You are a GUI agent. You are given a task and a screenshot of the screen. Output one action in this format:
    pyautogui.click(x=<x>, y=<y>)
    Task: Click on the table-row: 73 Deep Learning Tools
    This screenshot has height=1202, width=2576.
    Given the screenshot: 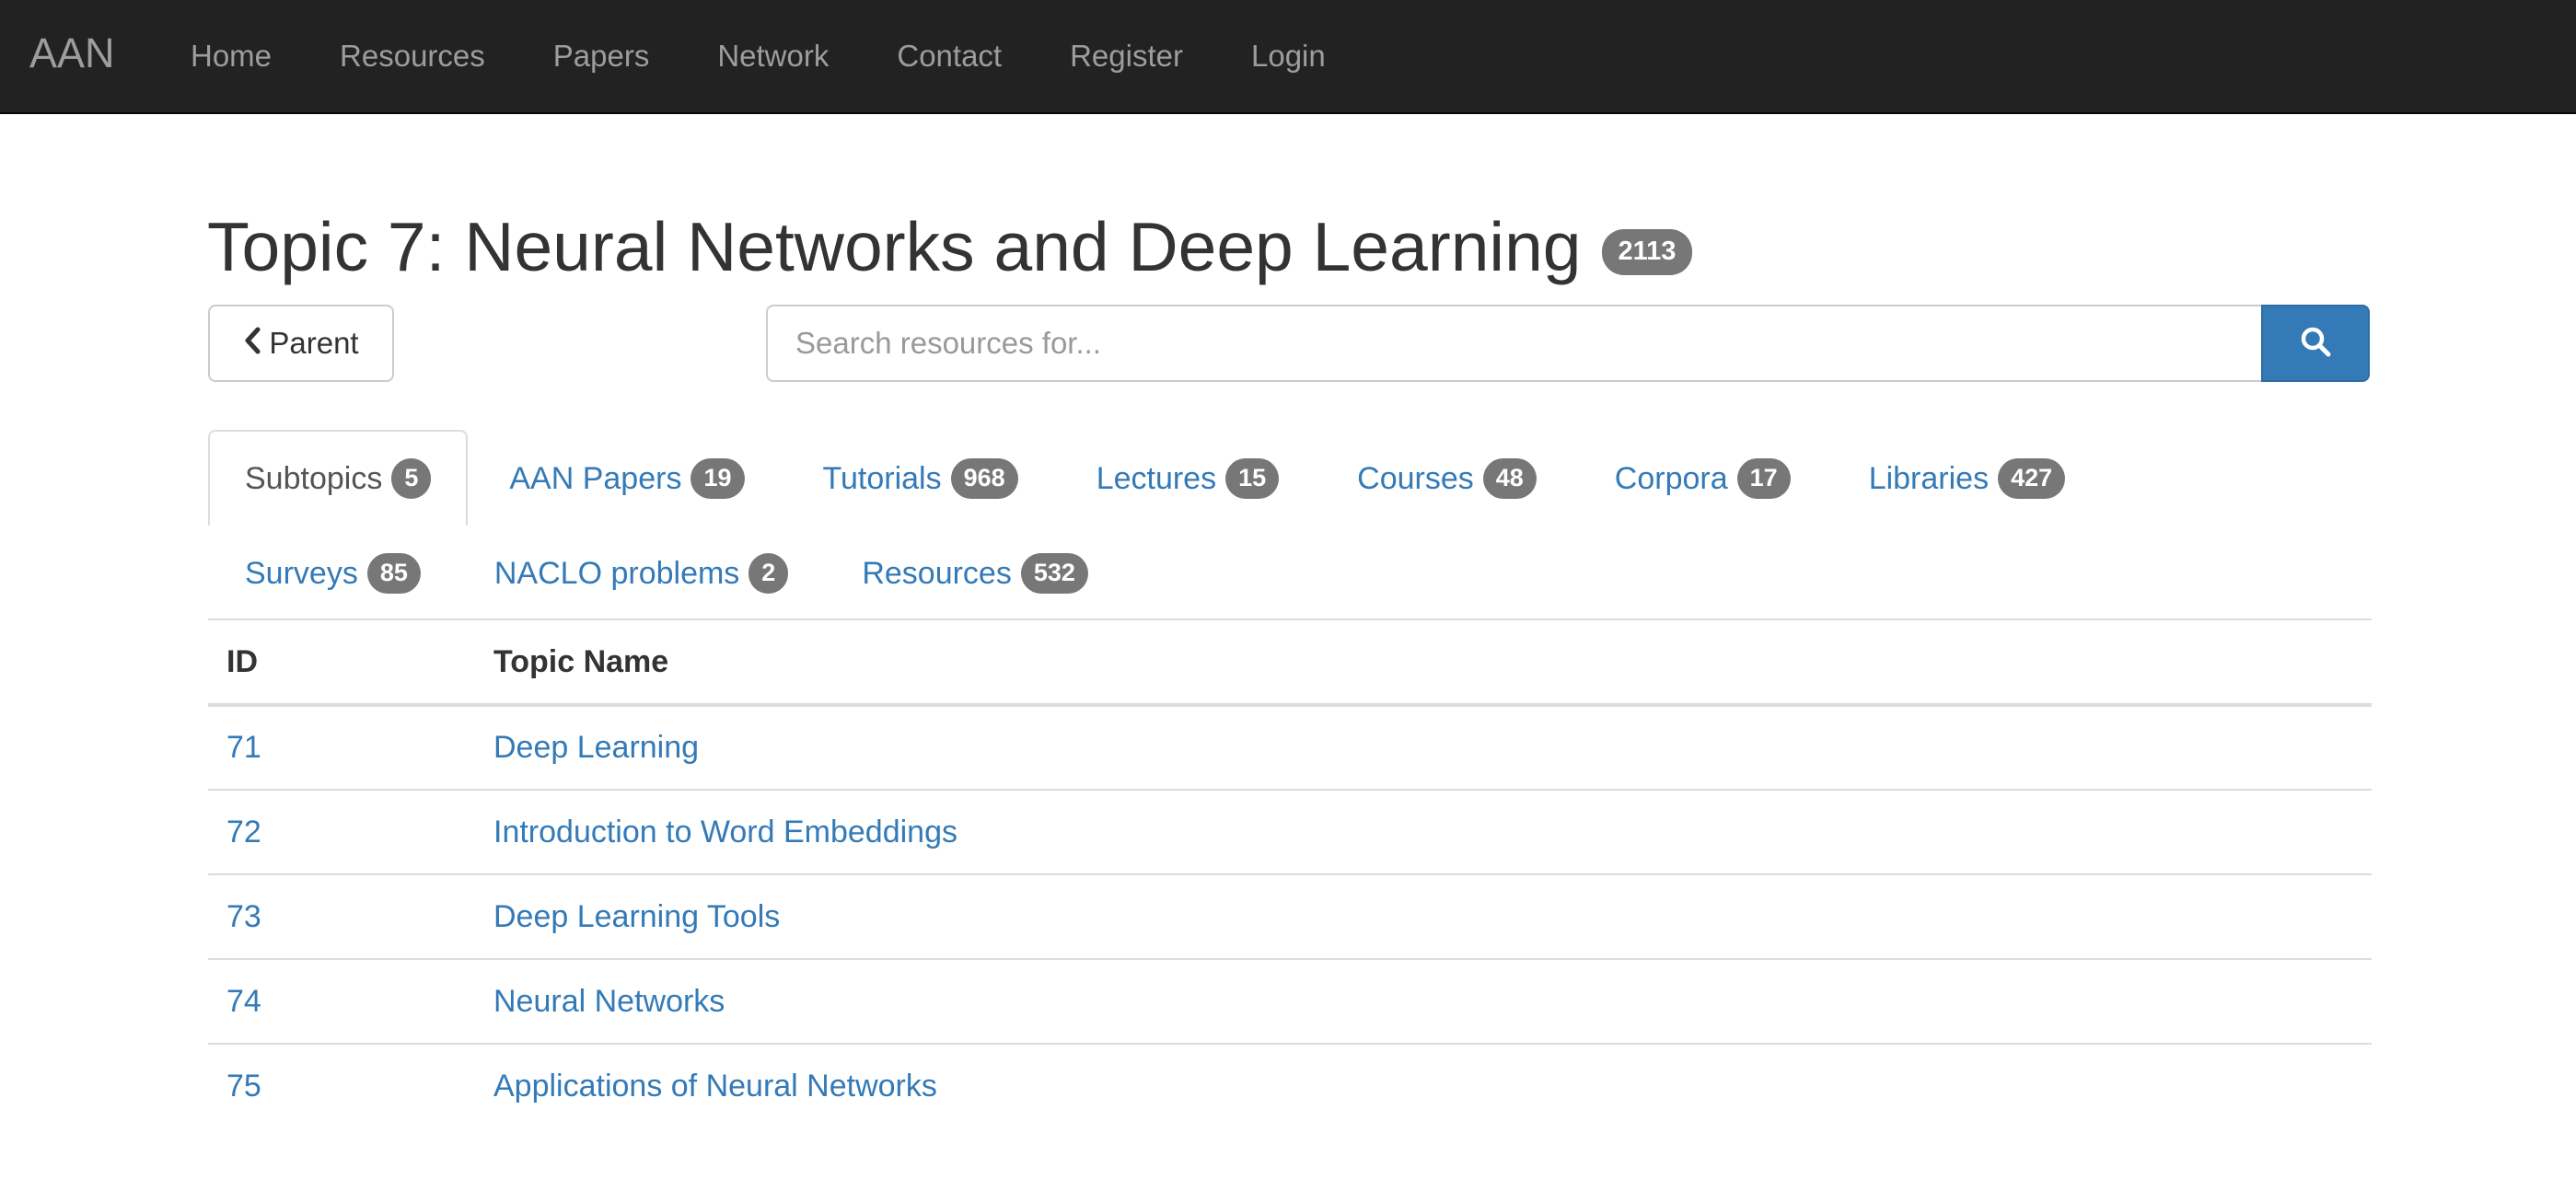 What is the action you would take?
    pyautogui.click(x=1290, y=917)
    